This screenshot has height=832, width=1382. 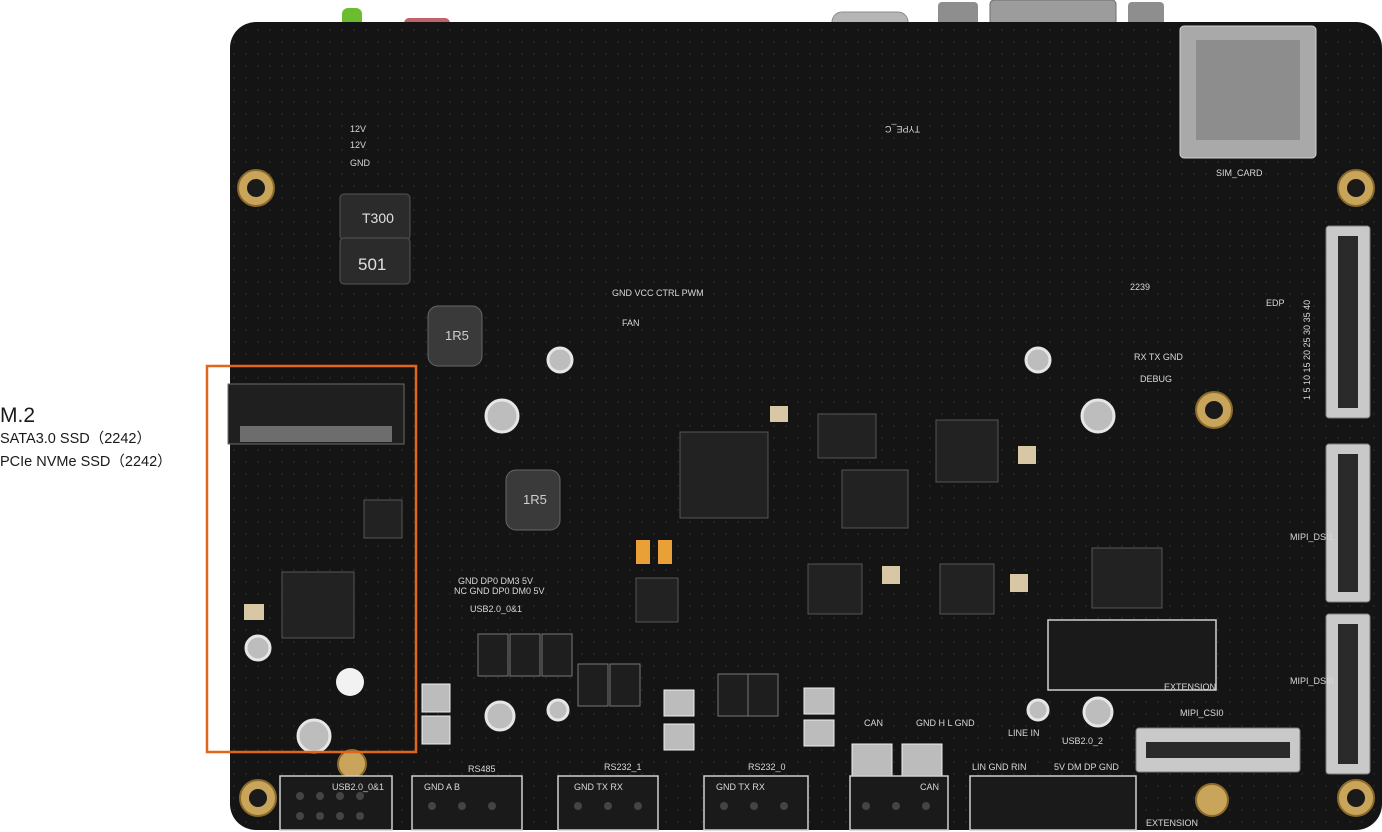 What do you see at coordinates (1140, 287) in the screenshot?
I see `date-code: 2239` at bounding box center [1140, 287].